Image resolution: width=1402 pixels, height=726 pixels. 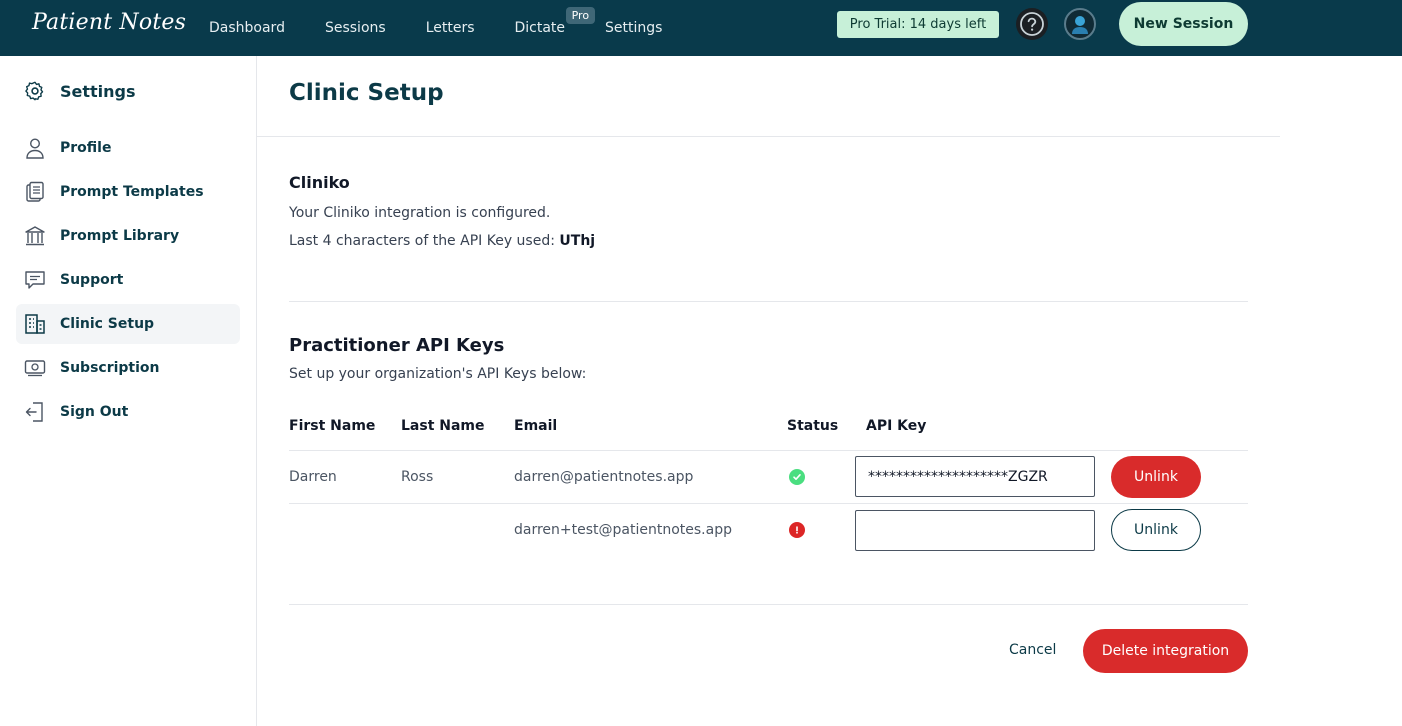 I want to click on sidebar-item-label: Prompt Templates, so click(x=132, y=192).